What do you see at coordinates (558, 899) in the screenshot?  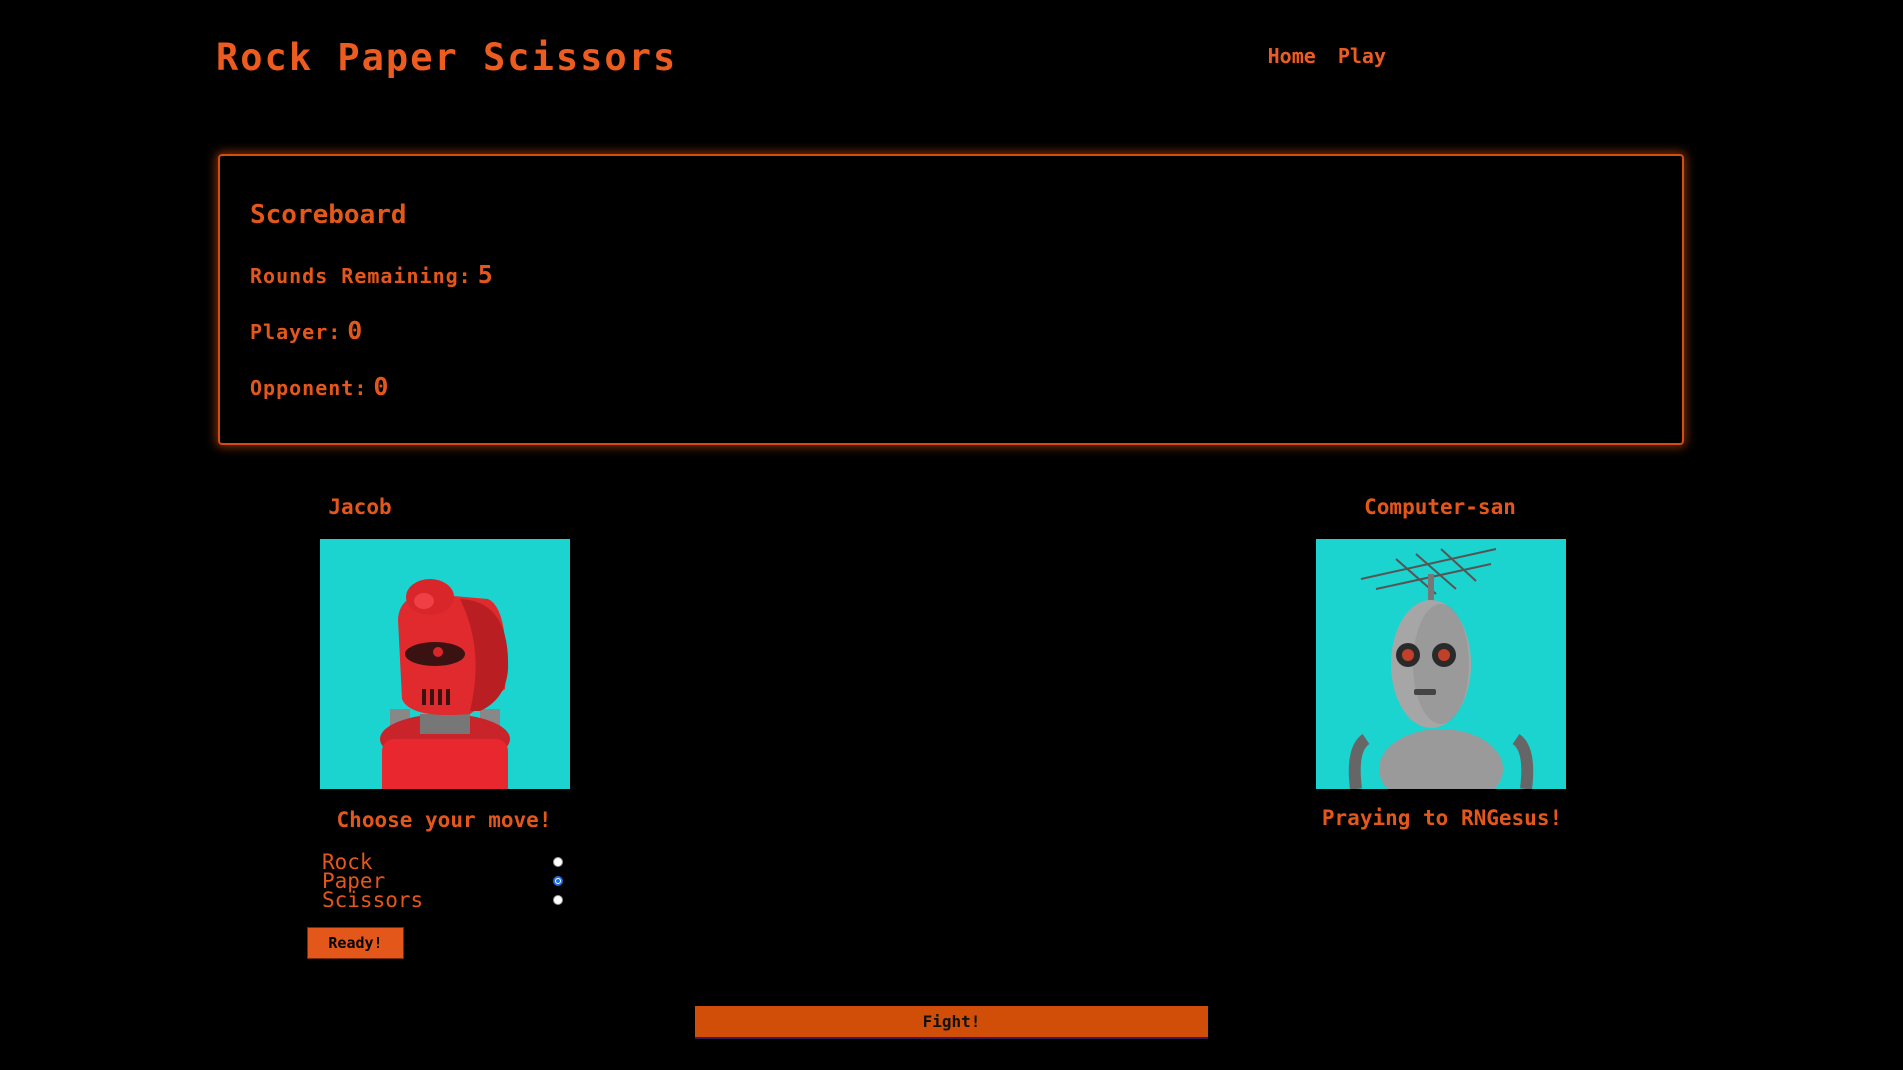 I see `scissors-radio` at bounding box center [558, 899].